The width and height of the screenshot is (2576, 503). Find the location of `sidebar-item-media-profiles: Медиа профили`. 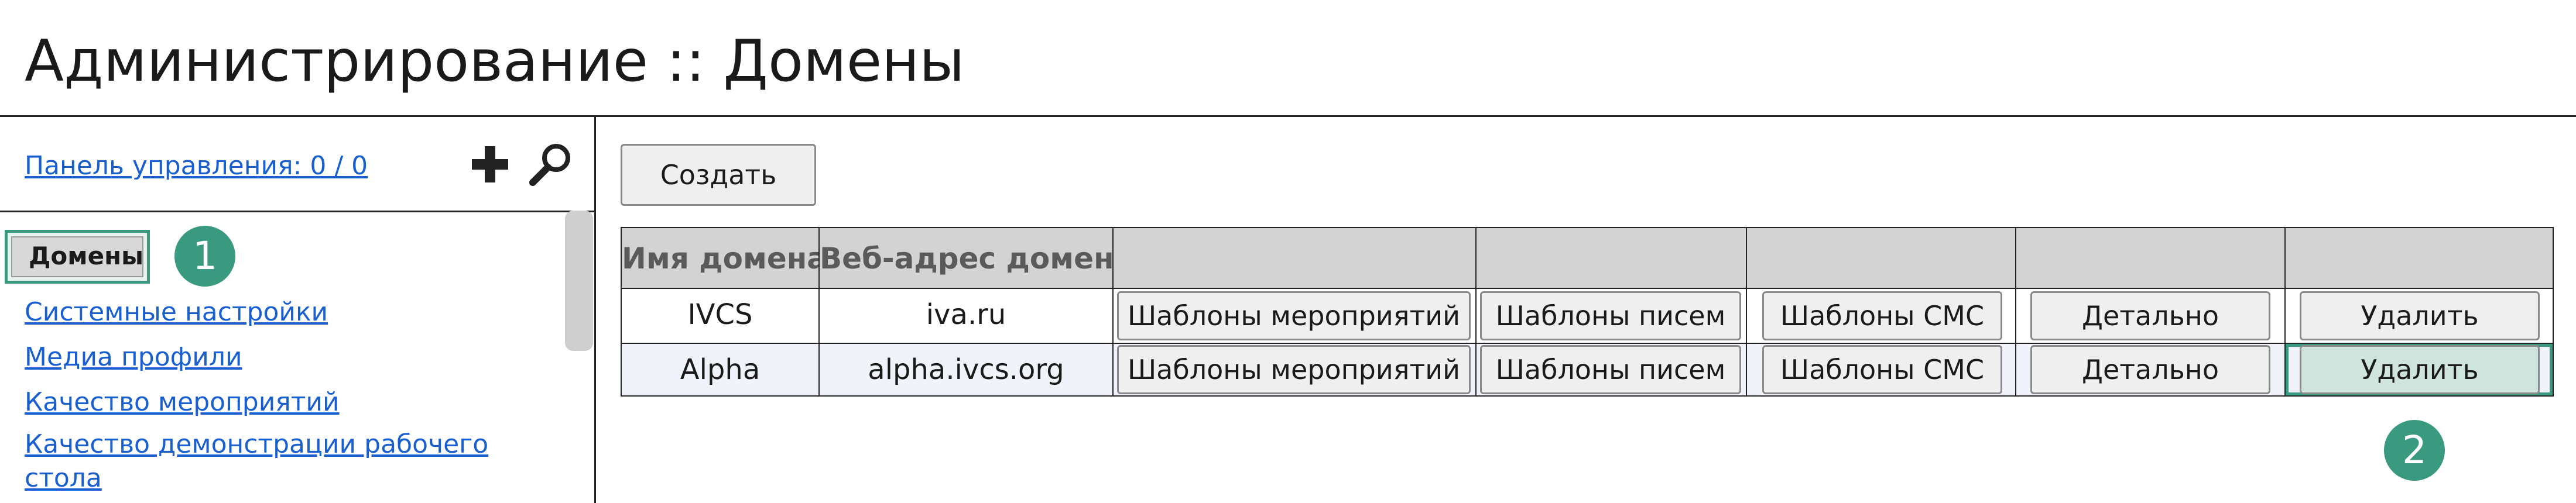

sidebar-item-media-profiles: Медиа профили is located at coordinates (133, 357).